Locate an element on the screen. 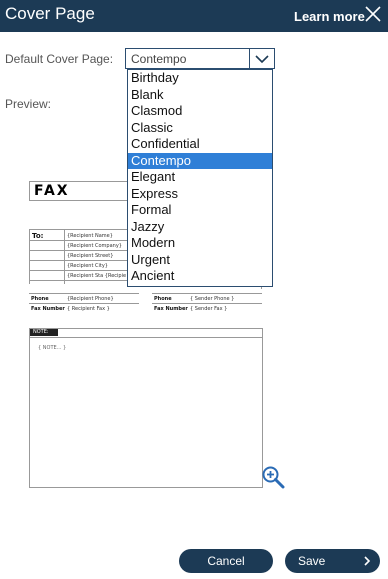 This screenshot has width=388, height=579. preview-recipient-field: {Recipient Name} is located at coordinates (90, 236).